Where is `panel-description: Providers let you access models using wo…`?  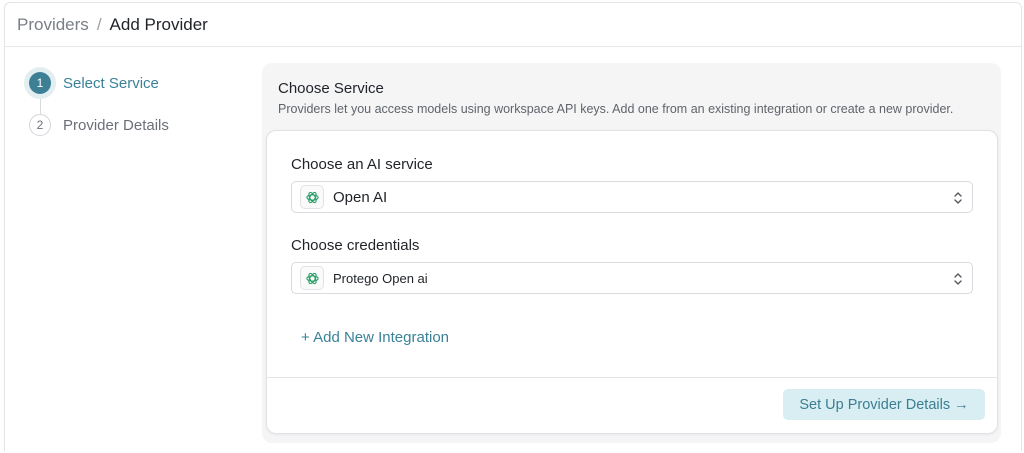 panel-description: Providers let you access models using wo… is located at coordinates (616, 109).